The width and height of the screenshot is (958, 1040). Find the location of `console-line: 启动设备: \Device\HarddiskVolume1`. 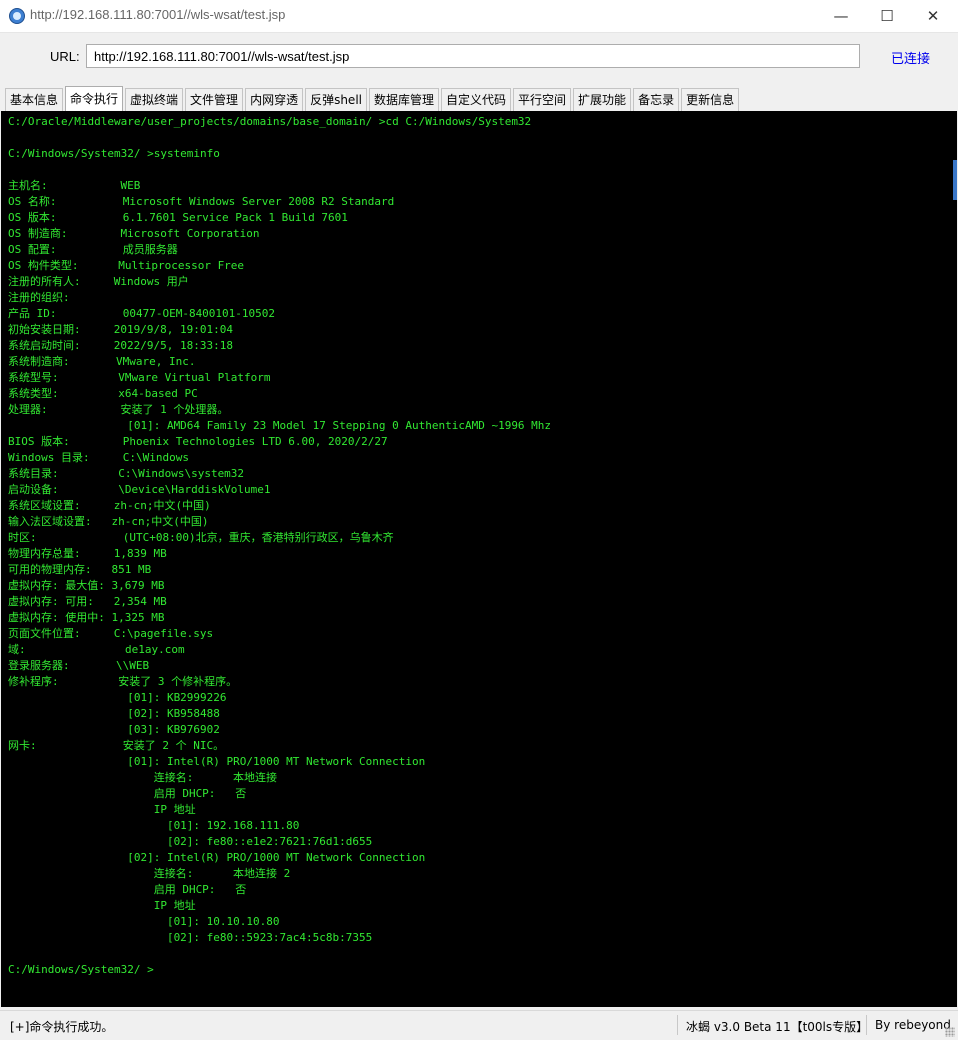

console-line: 启动设备: \Device\HarddiskVolume1 is located at coordinates (139, 489).